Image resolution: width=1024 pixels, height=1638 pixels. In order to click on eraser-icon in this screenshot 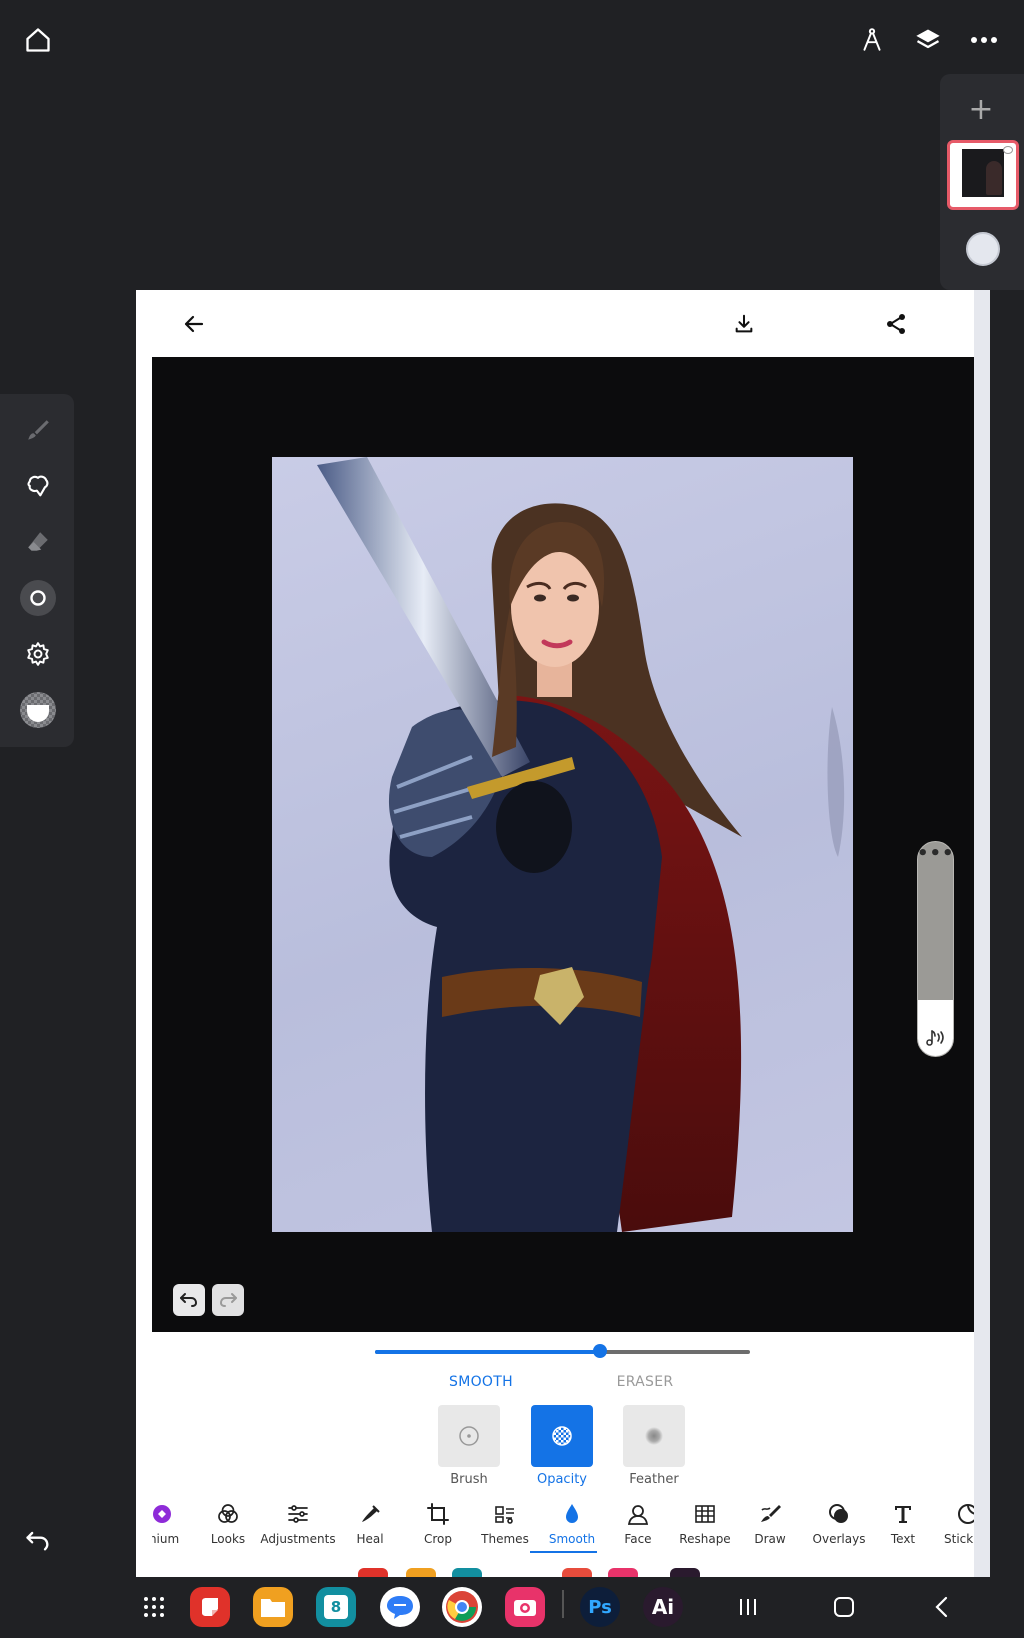, I will do `click(38, 542)`.